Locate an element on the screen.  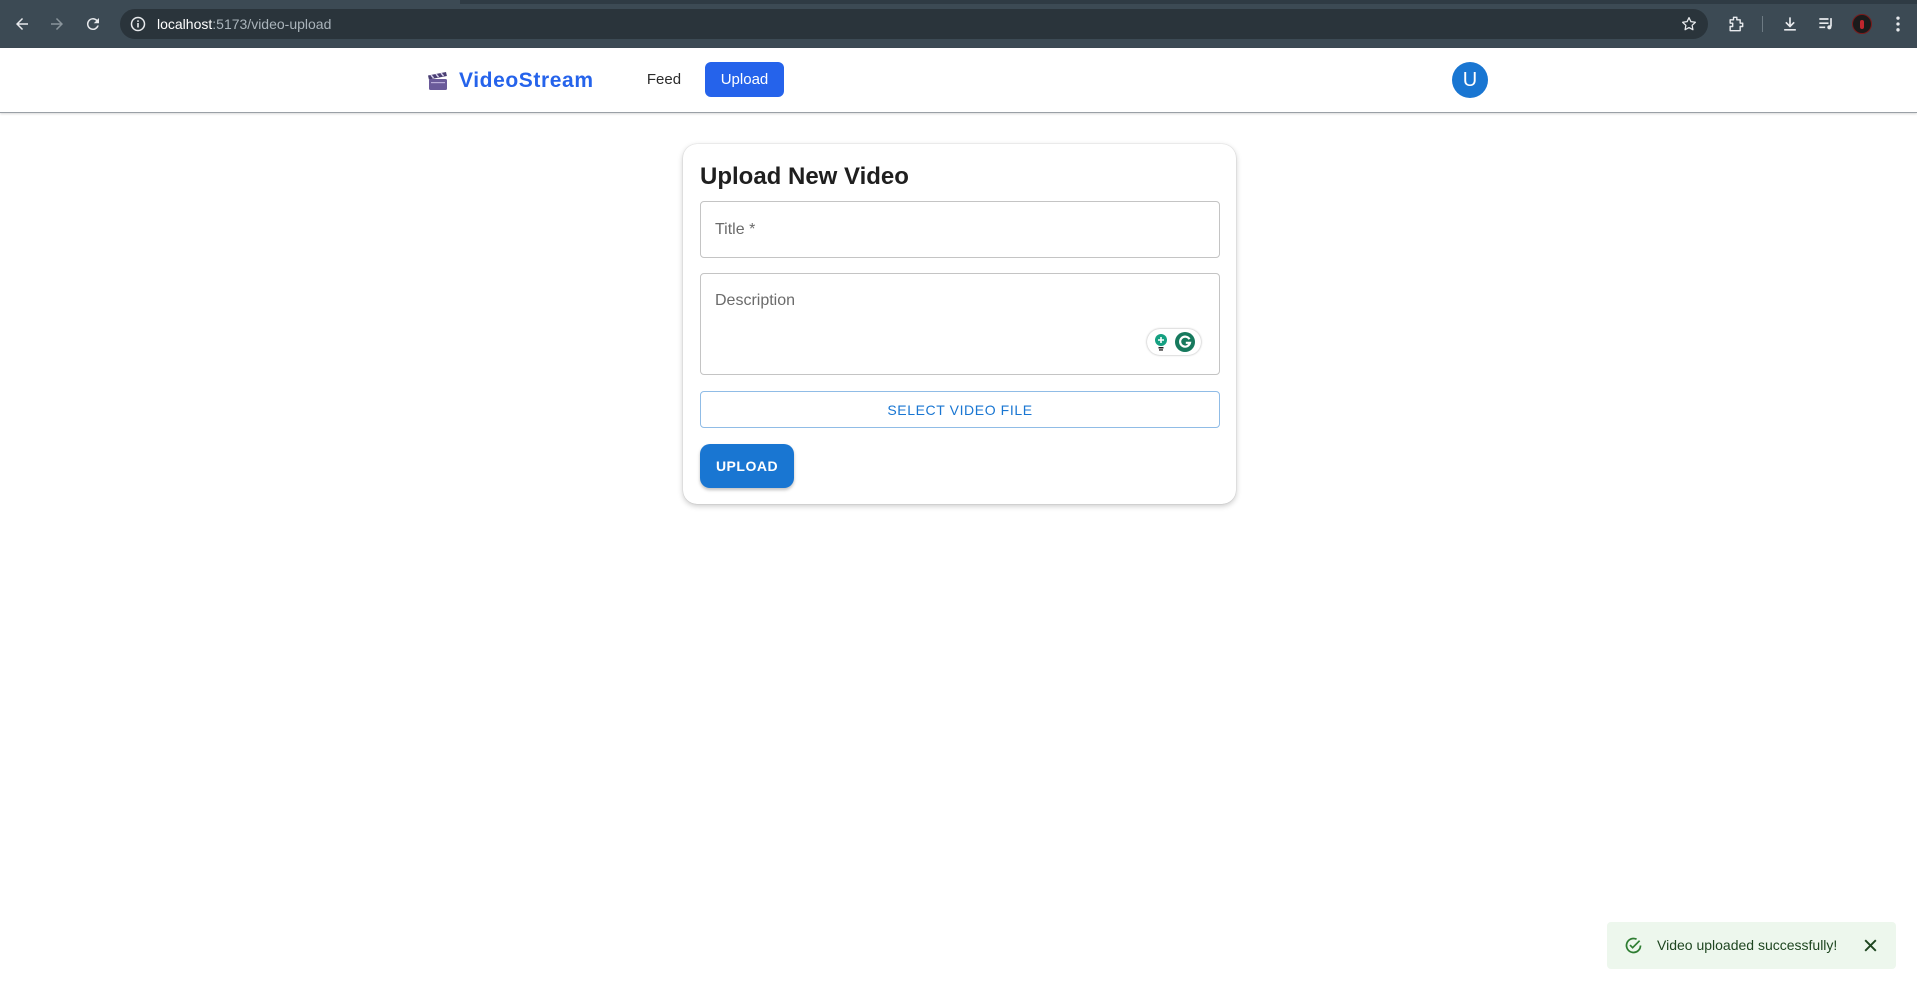
back-icon is located at coordinates (22, 24).